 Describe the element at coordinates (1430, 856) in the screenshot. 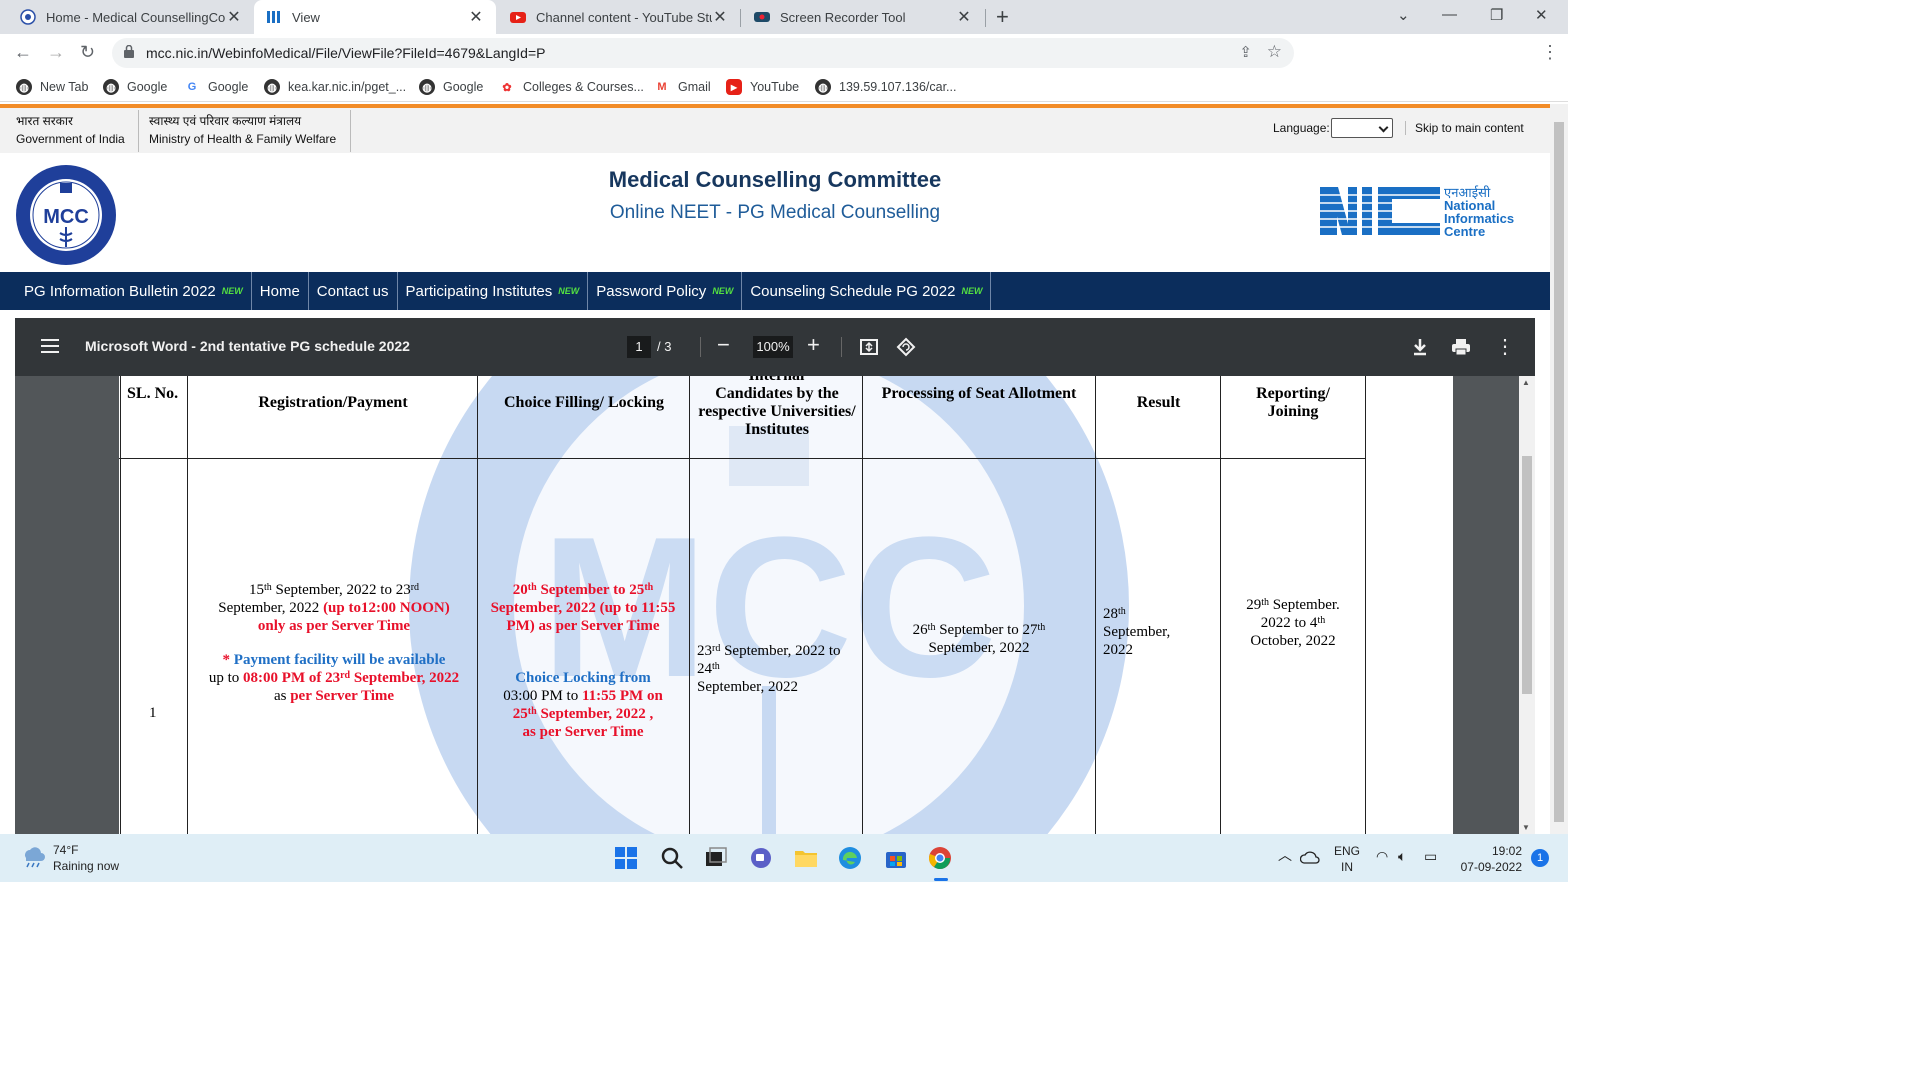

I see `battery-icon: ▭` at that location.